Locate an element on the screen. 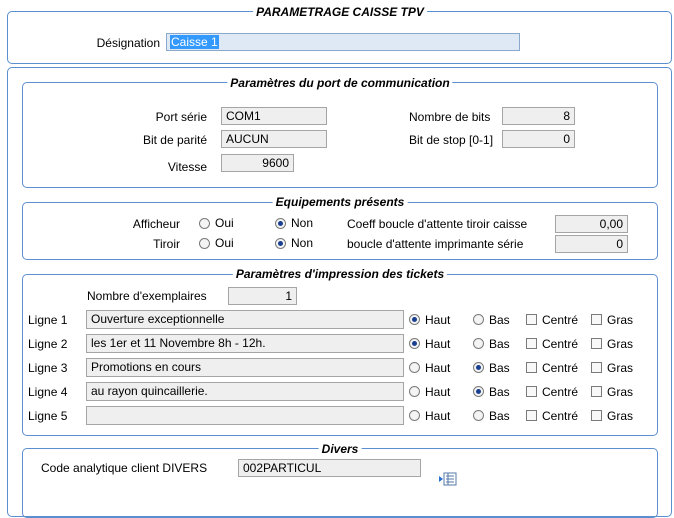  equipment-legend: Equipements présents is located at coordinates (340, 202).